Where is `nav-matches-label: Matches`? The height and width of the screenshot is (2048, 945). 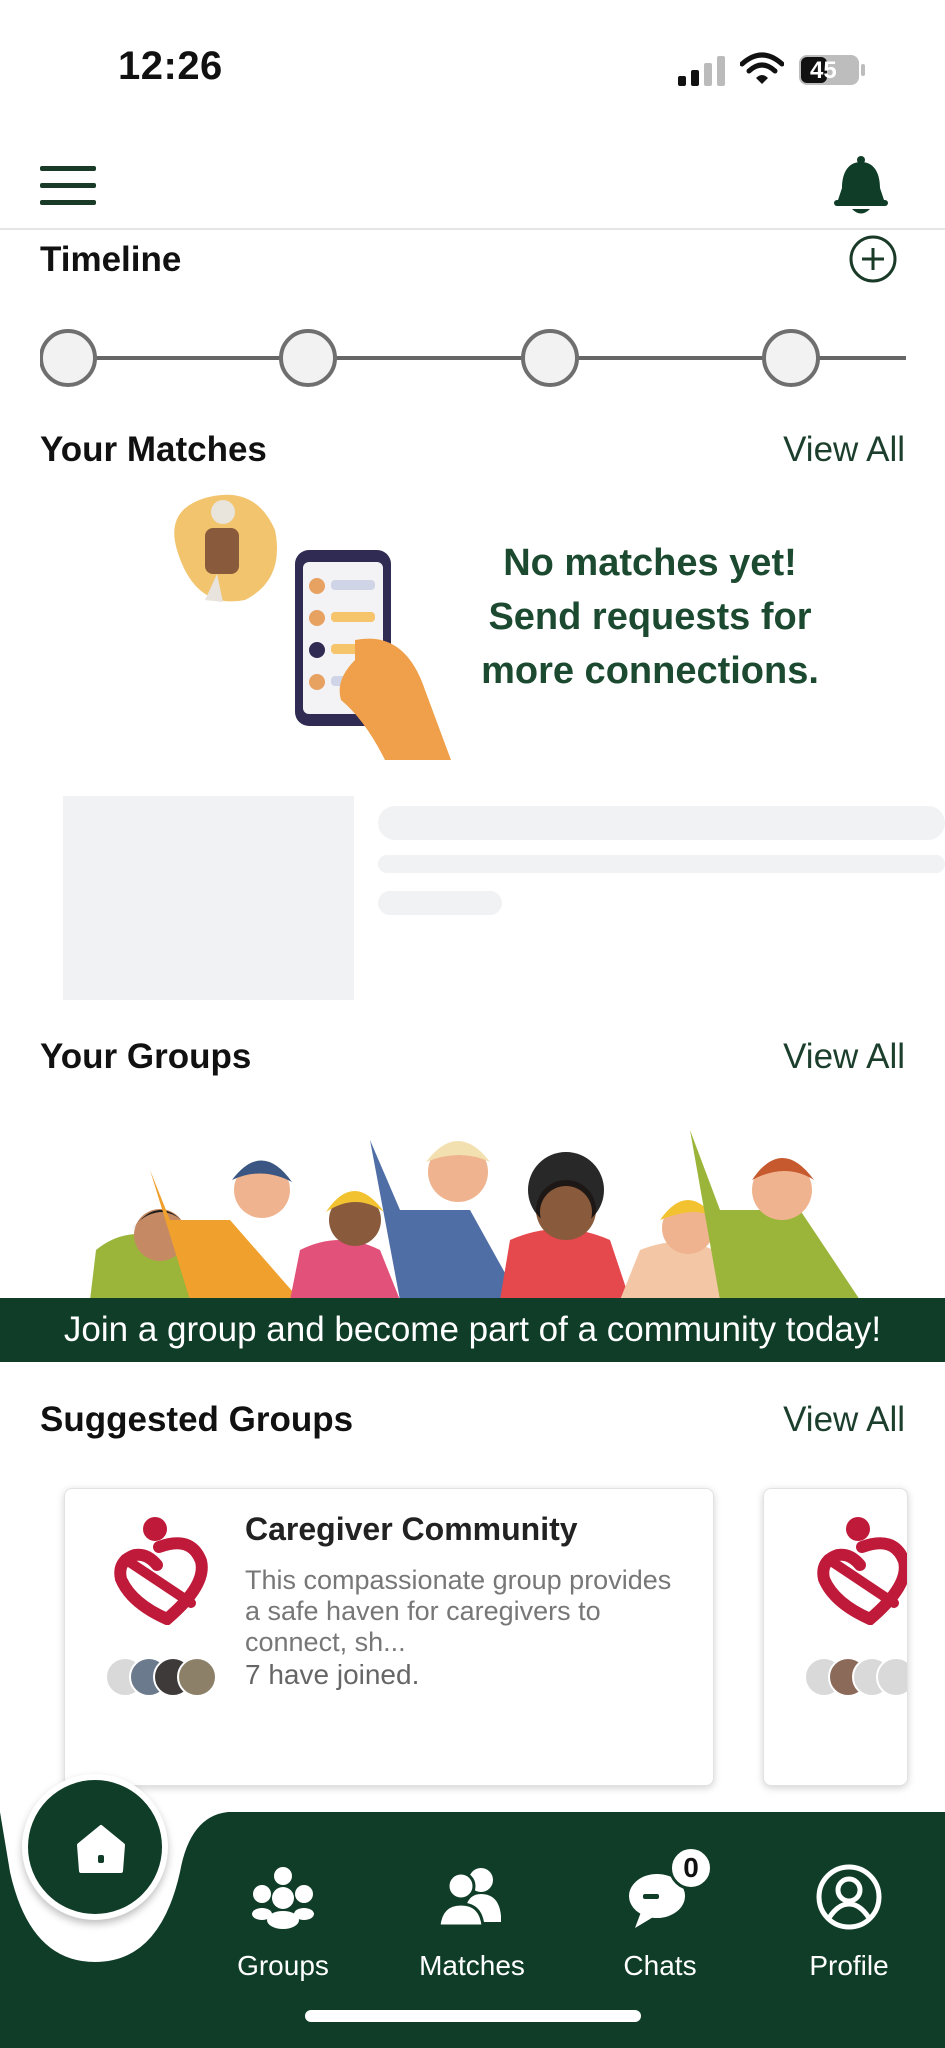 nav-matches-label: Matches is located at coordinates (472, 1965).